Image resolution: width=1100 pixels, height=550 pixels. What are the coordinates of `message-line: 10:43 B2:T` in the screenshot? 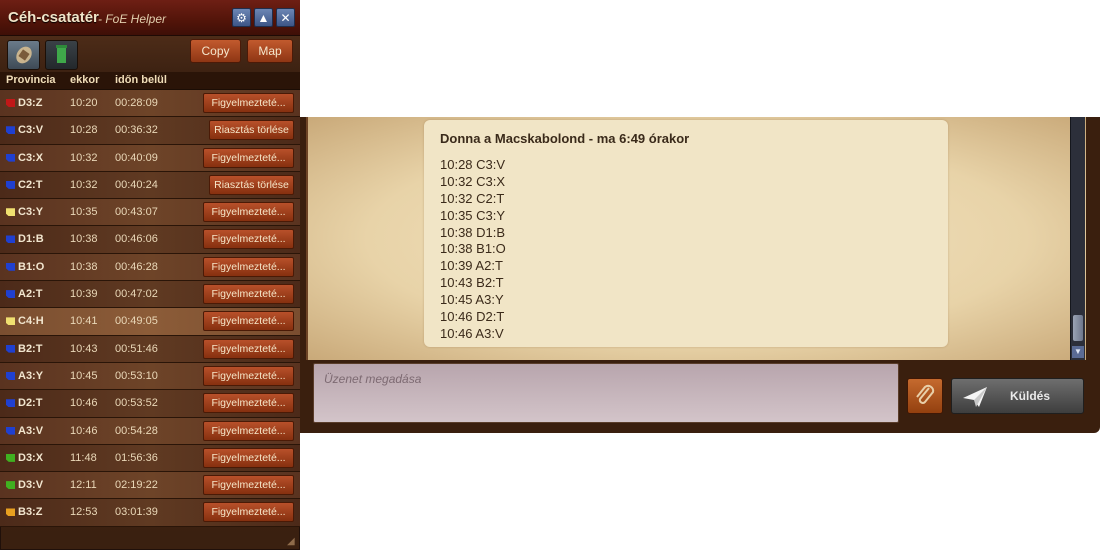 It's located at (472, 283).